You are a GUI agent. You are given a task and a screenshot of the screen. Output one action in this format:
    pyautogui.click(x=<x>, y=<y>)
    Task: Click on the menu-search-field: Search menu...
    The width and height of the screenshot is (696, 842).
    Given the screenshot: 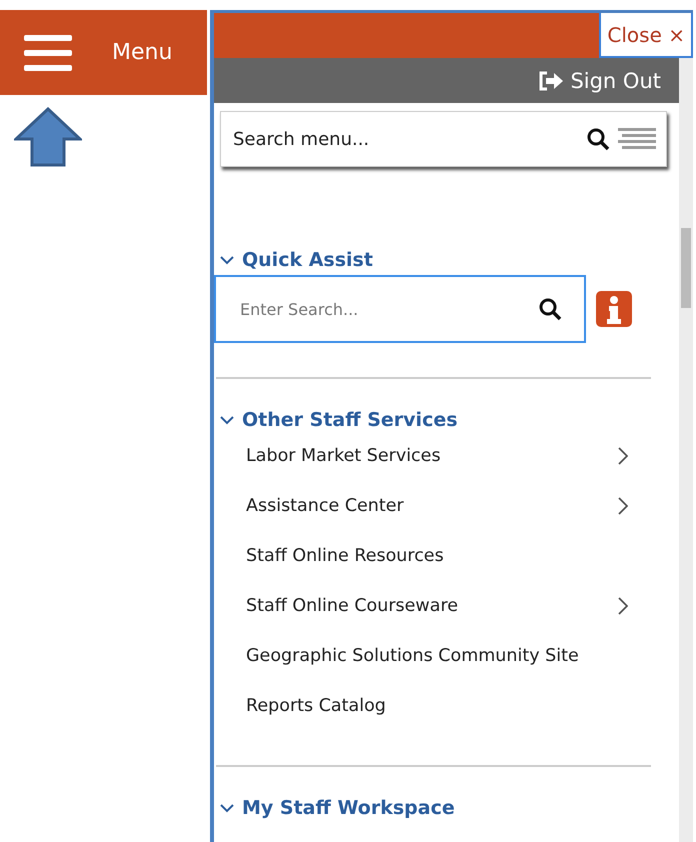 What is the action you would take?
    pyautogui.click(x=443, y=139)
    